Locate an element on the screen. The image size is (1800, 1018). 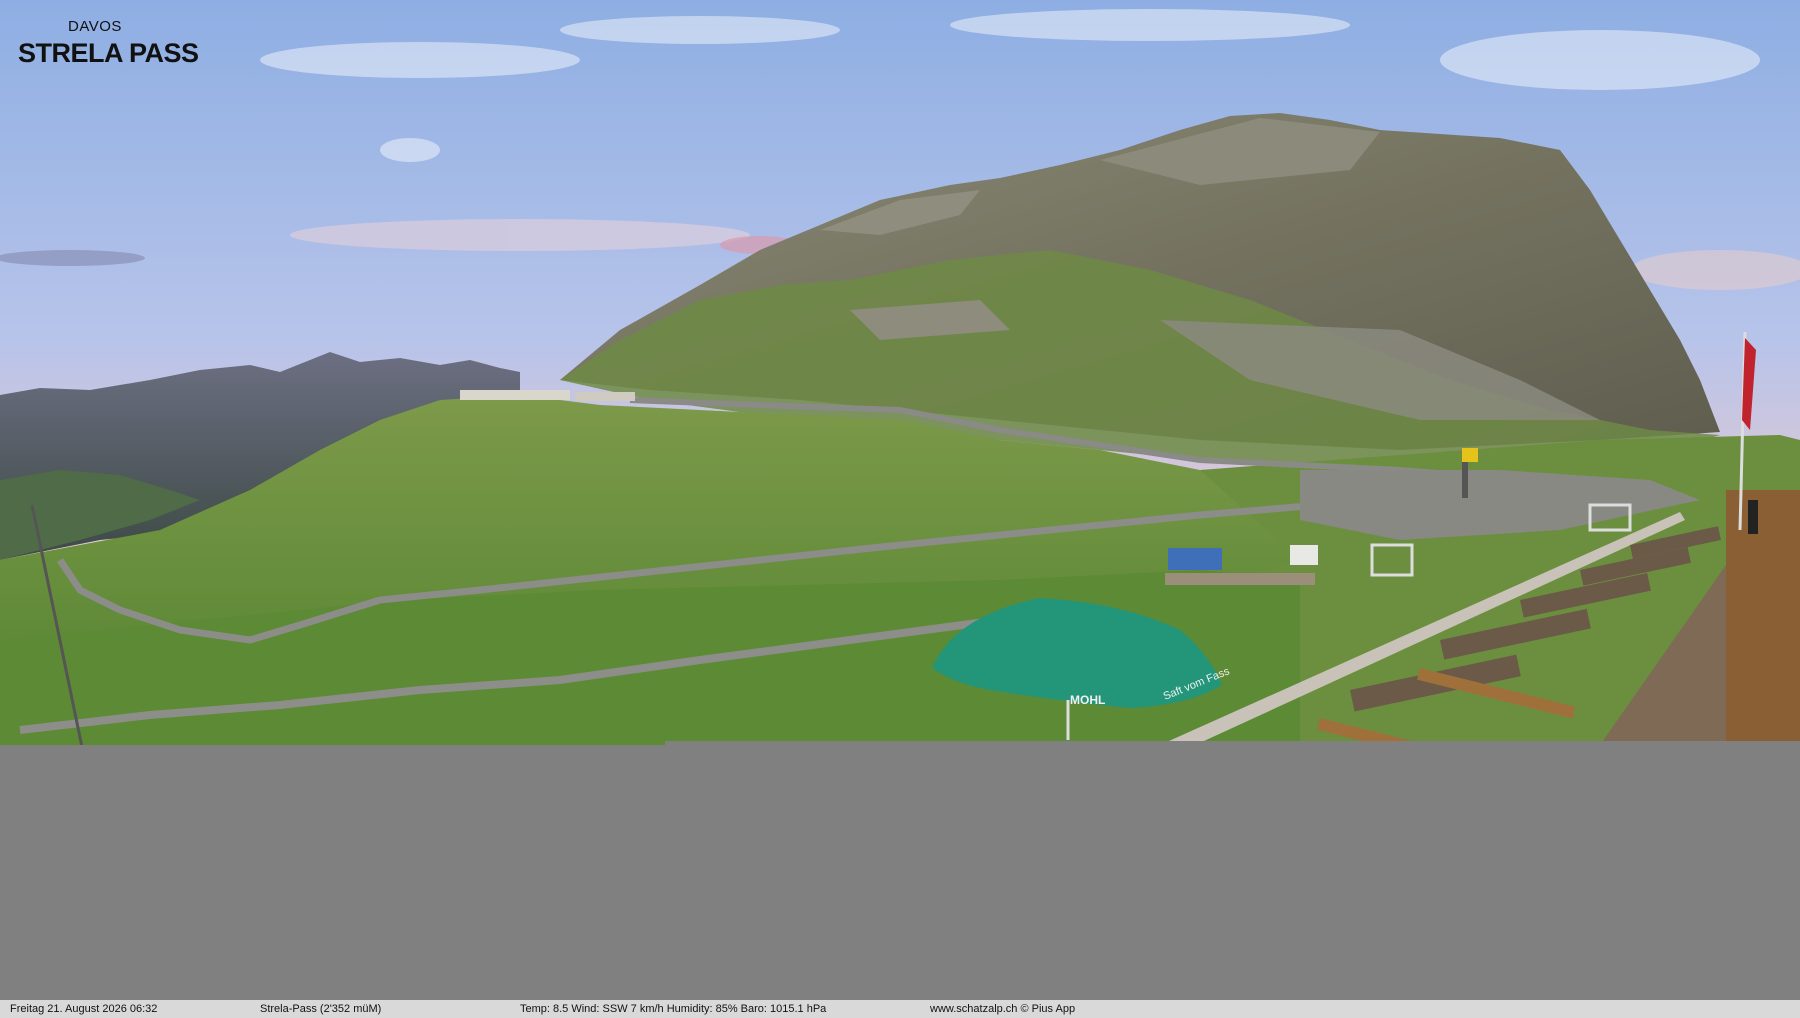
status-credits: www.schatzalp.ch © Pius App is located at coordinates (1003, 1009).